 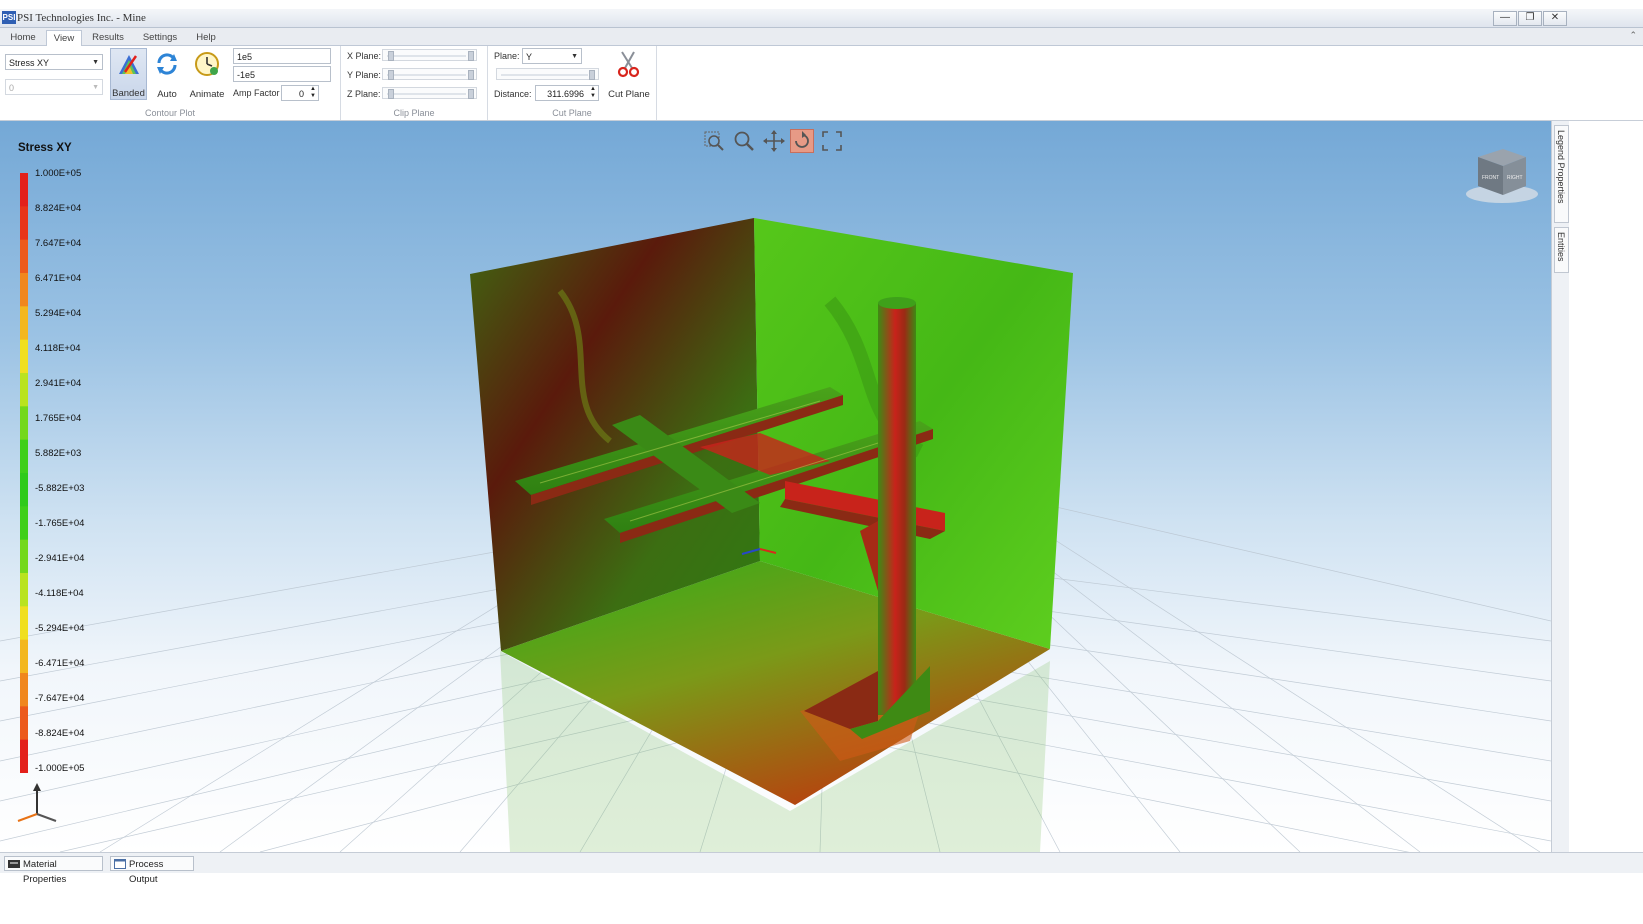 What do you see at coordinates (129, 64) in the screenshot?
I see `banded-icon` at bounding box center [129, 64].